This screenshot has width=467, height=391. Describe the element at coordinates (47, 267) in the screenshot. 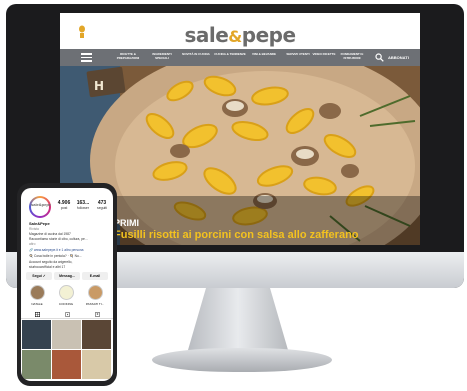

I see `followed-by-2: sturboowofficial e altri 17` at that location.